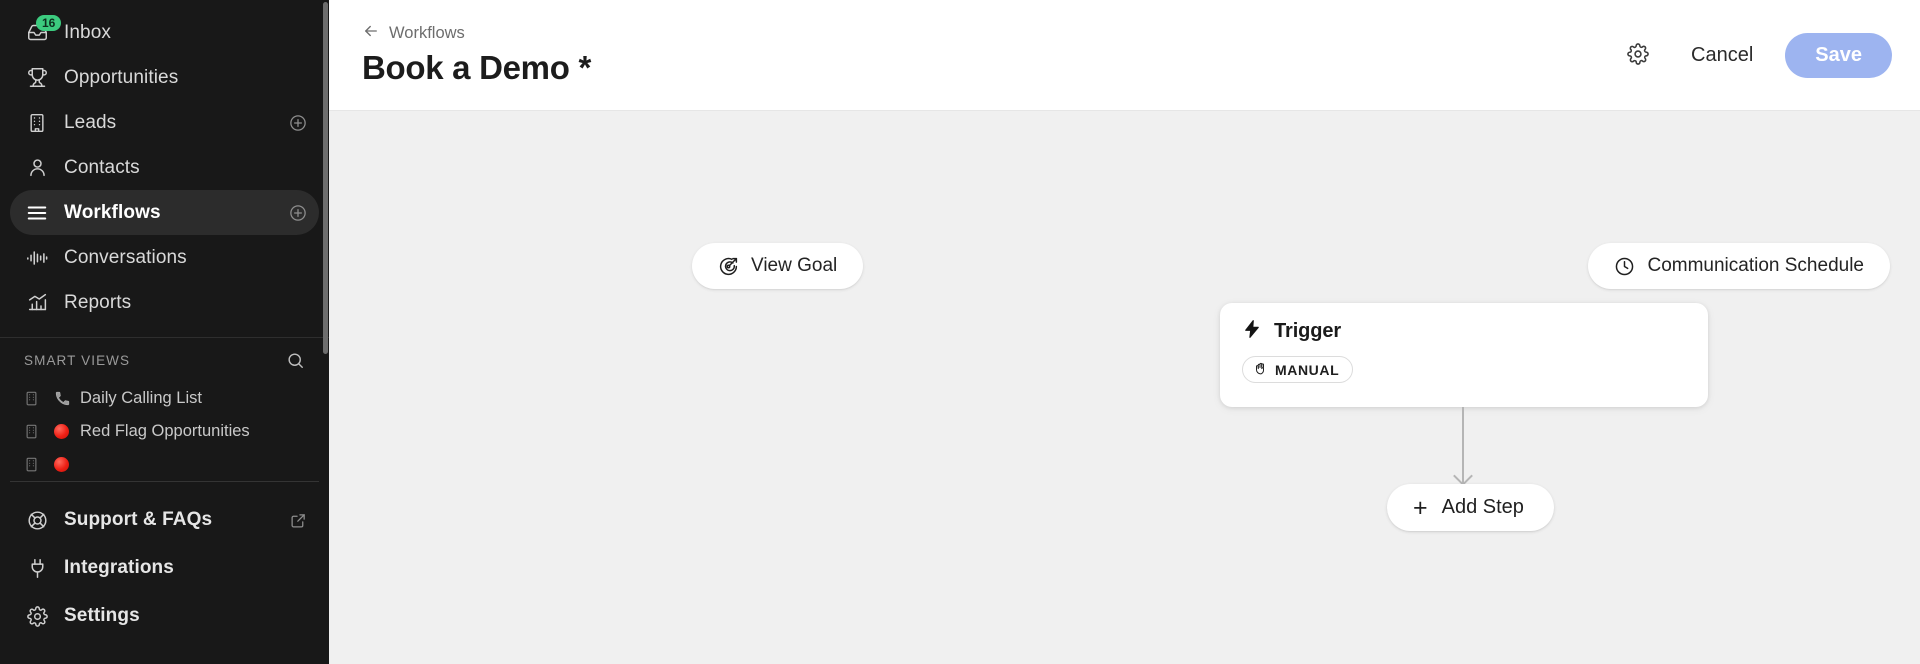 Image resolution: width=1920 pixels, height=664 pixels. What do you see at coordinates (298, 123) in the screenshot?
I see `add-lead-icon` at bounding box center [298, 123].